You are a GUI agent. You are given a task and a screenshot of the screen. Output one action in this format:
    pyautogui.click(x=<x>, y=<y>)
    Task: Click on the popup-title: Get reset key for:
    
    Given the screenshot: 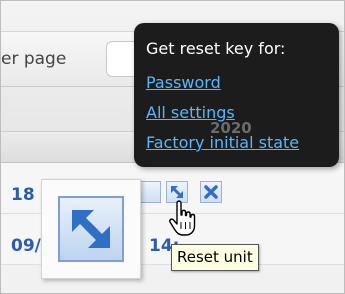 What is the action you would take?
    pyautogui.click(x=216, y=48)
    